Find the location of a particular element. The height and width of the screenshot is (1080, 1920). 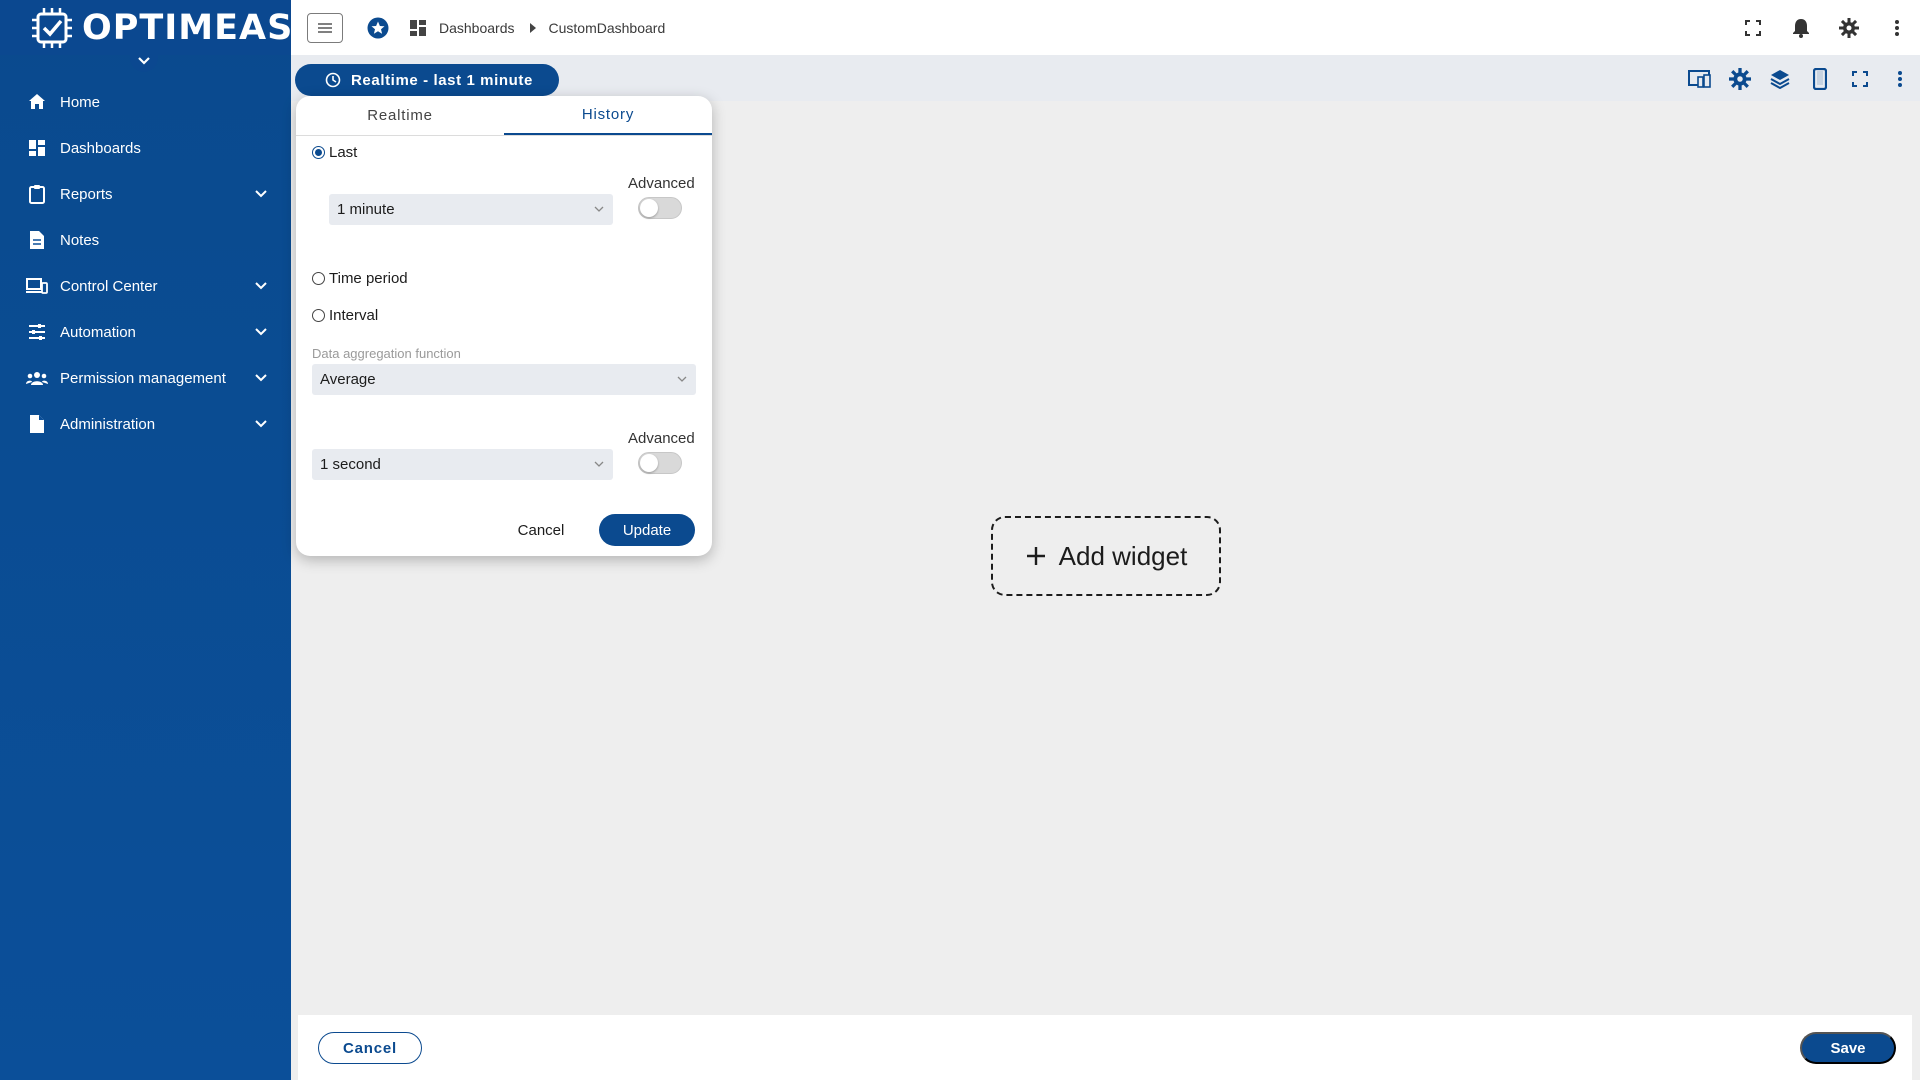

radio-time-period-label: Time period is located at coordinates (368, 278).